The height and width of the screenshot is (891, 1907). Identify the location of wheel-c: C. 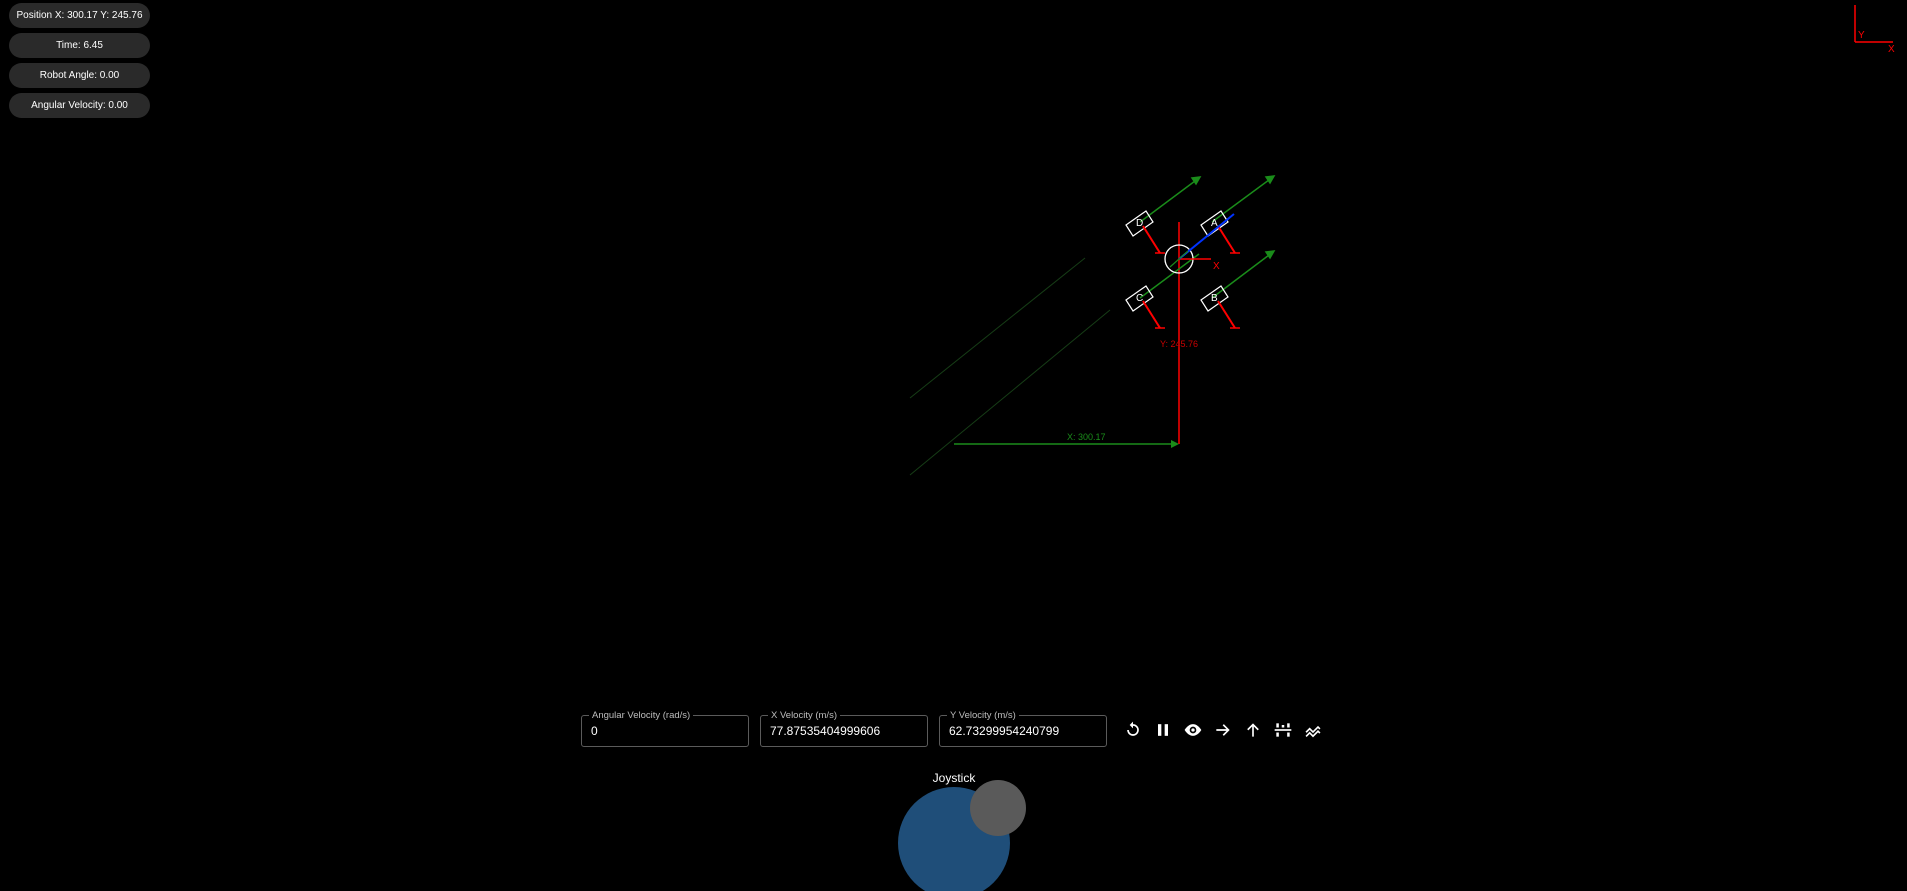
(1145, 307).